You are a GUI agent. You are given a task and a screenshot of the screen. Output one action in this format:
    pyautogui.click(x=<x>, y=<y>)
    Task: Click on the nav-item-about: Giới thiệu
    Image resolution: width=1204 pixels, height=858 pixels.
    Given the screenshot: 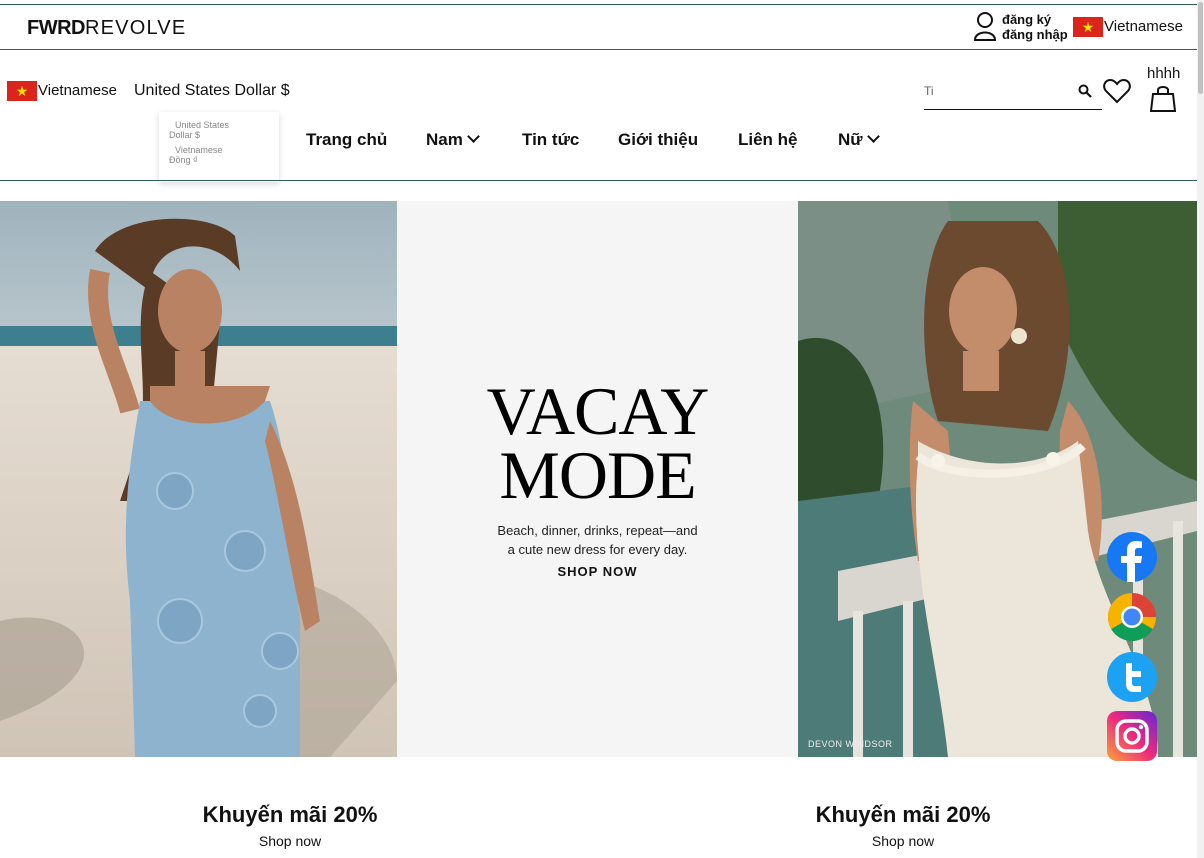 What is the action you would take?
    pyautogui.click(x=658, y=140)
    